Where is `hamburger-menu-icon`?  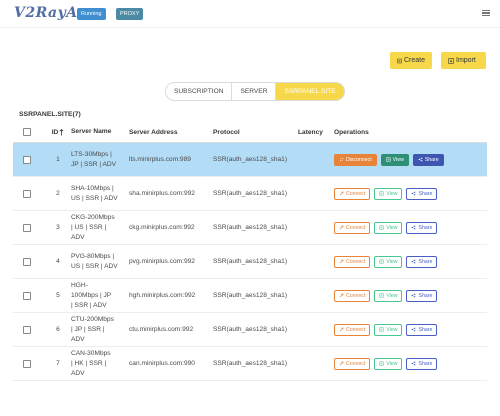 hamburger-menu-icon is located at coordinates (487, 13).